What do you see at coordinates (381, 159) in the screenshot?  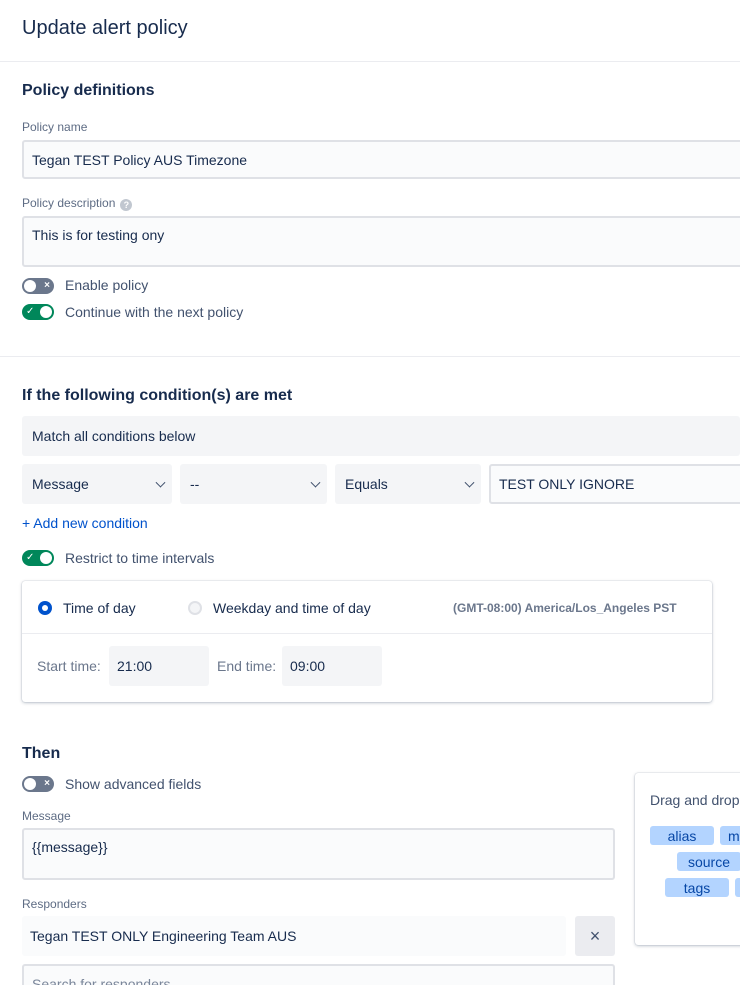 I see `policy-name-input: Tegan TEST Policy AUS Timezone` at bounding box center [381, 159].